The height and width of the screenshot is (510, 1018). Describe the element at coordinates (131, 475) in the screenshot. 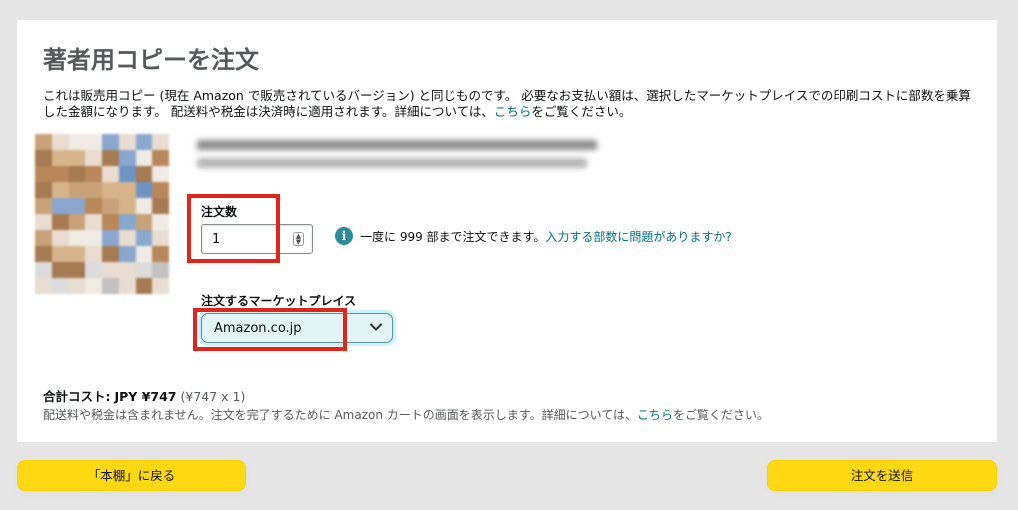

I see `back-to-bookshelf-button: 「本棚」に戻る` at that location.